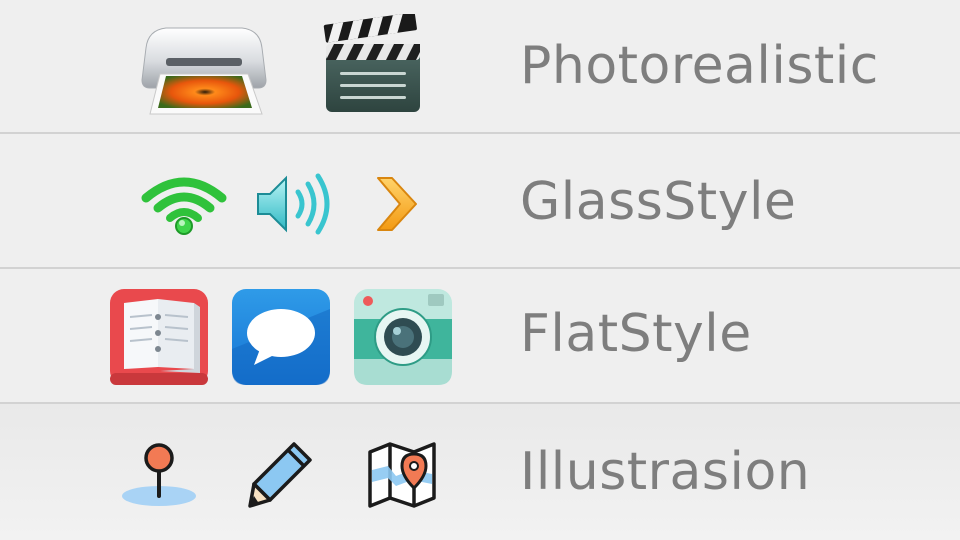 This screenshot has height=540, width=960. I want to click on wifi-icon, so click(184, 206).